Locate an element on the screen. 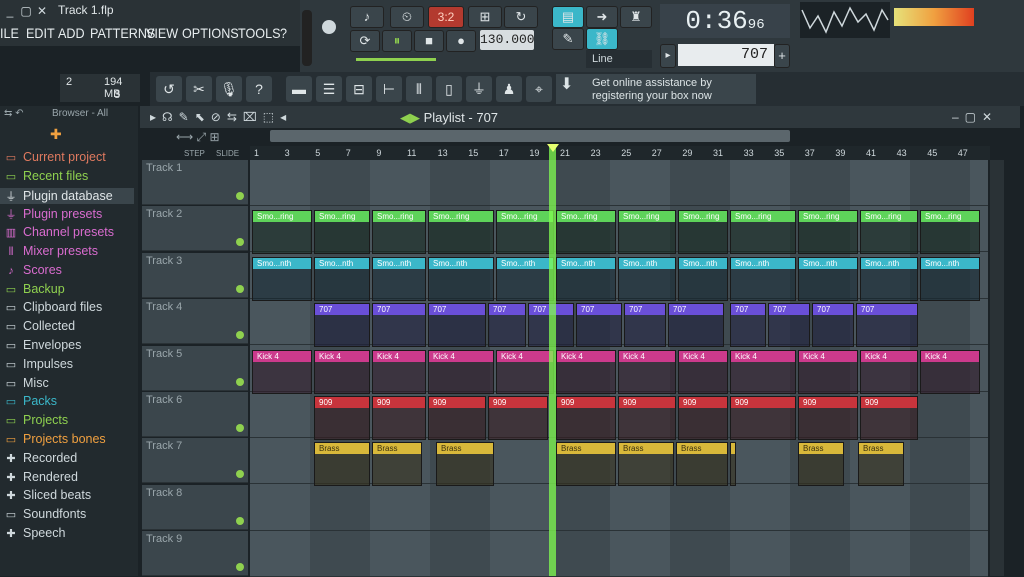  browser-item: ▭ Backup is located at coordinates (34, 289).